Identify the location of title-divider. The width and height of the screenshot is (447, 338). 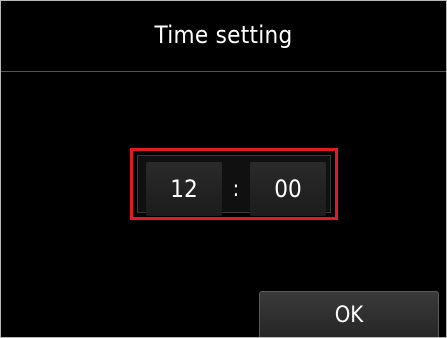
(223, 71).